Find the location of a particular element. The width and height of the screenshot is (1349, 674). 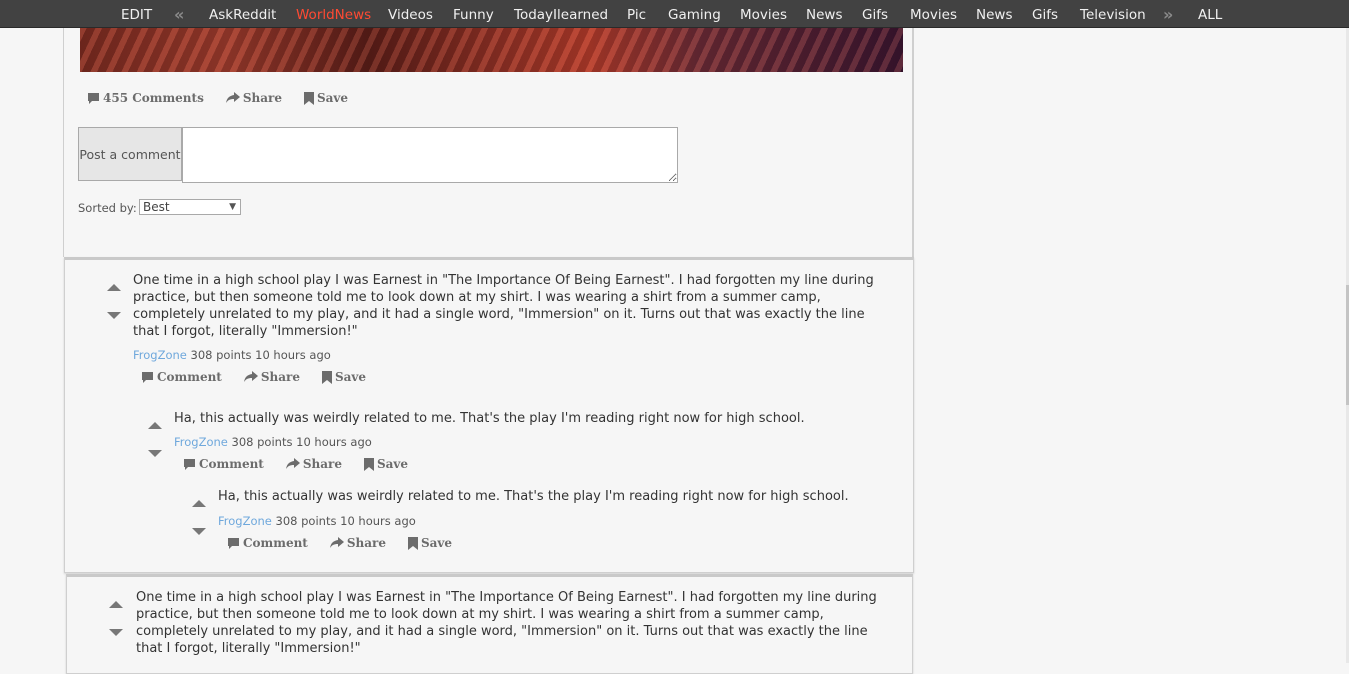

double-chevron-left-icon: « is located at coordinates (179, 14).